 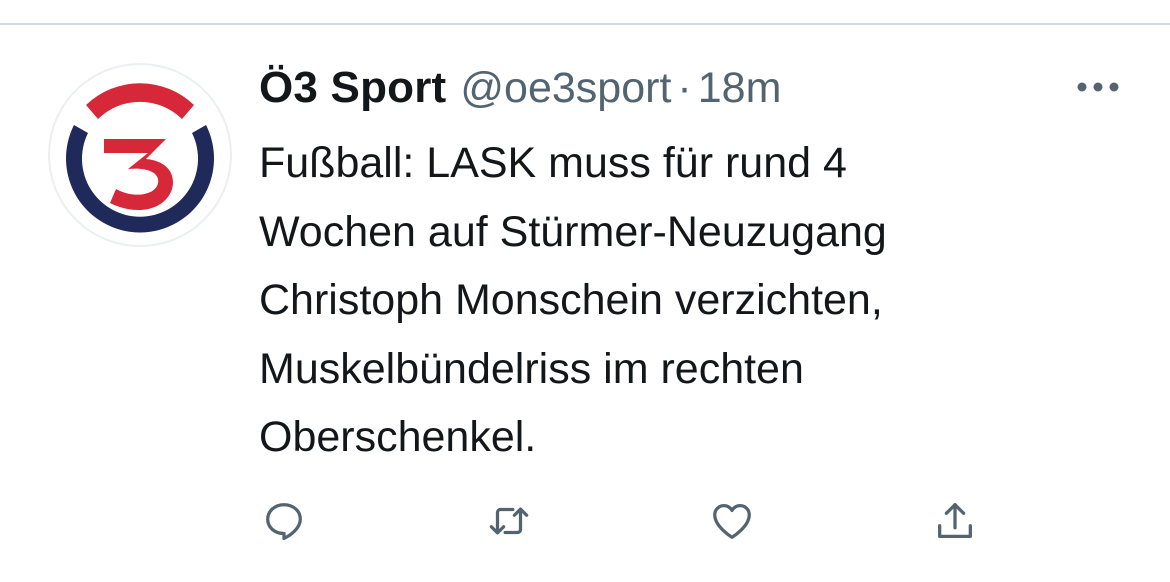 What do you see at coordinates (585, 521) in the screenshot?
I see `tweet-actions` at bounding box center [585, 521].